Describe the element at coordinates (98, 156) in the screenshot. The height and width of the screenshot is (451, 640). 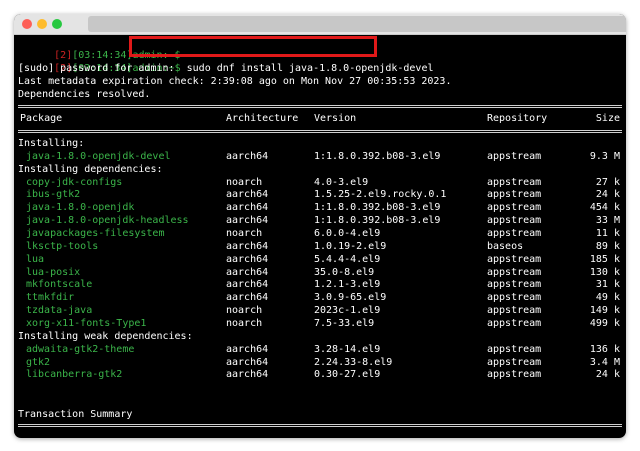
I see `package-name: java-1.8.0-openjdk-devel` at that location.